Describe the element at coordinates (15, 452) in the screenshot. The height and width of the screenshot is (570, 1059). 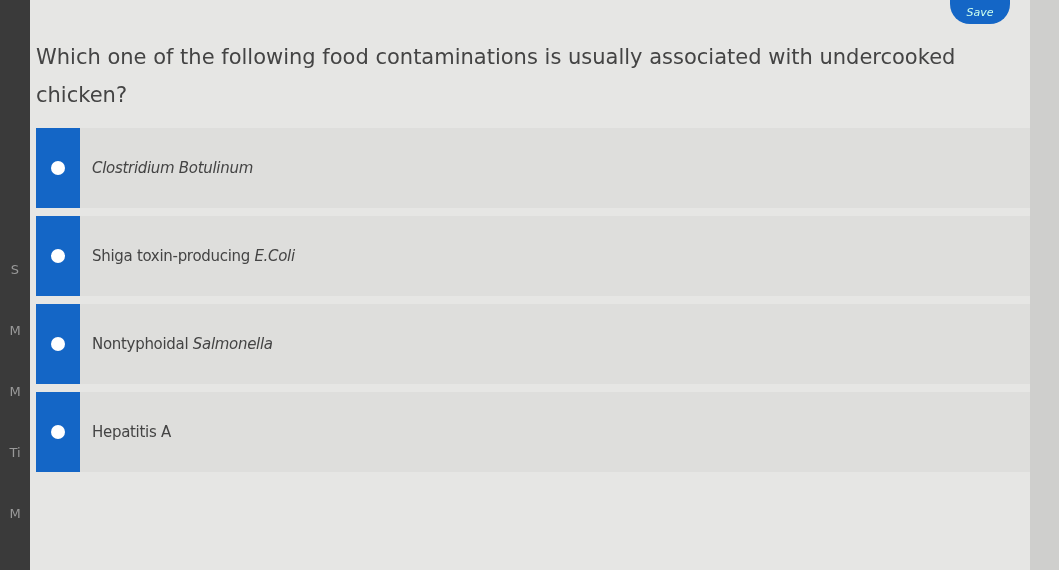
I see `sidebar-item: Ti` at that location.